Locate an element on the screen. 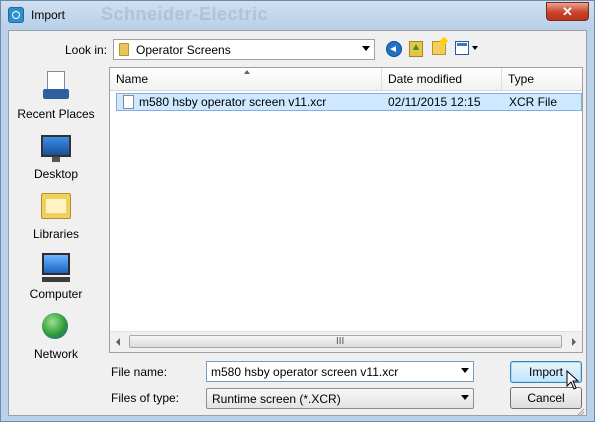 This screenshot has width=595, height=422. window-title: Import is located at coordinates (48, 15).